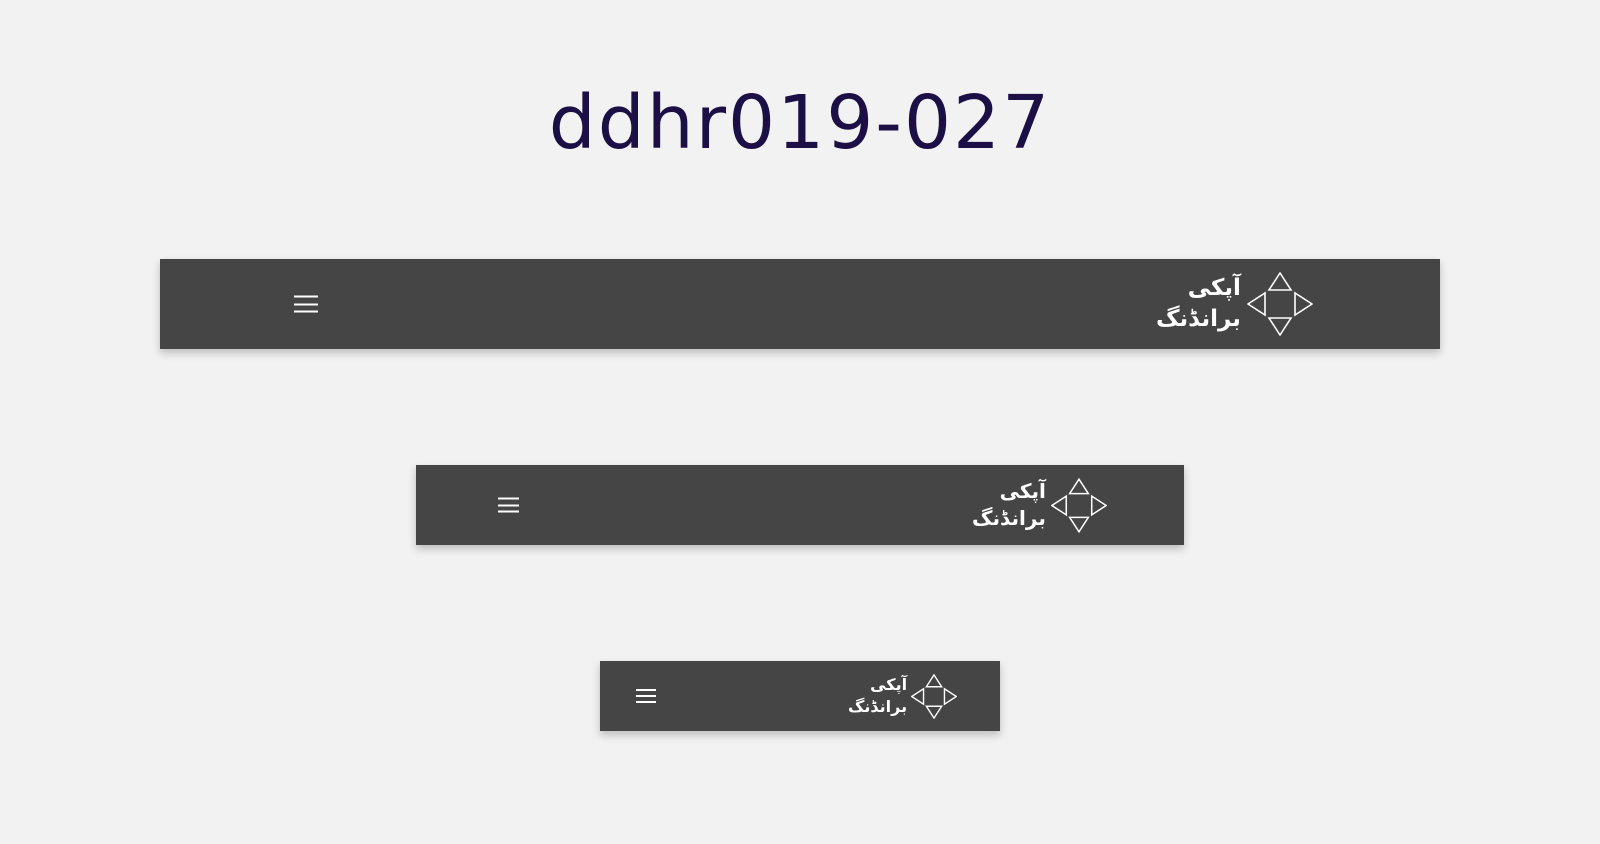  What do you see at coordinates (800, 505) in the screenshot?
I see `navbar-medium: آپکی برانڈنگ` at bounding box center [800, 505].